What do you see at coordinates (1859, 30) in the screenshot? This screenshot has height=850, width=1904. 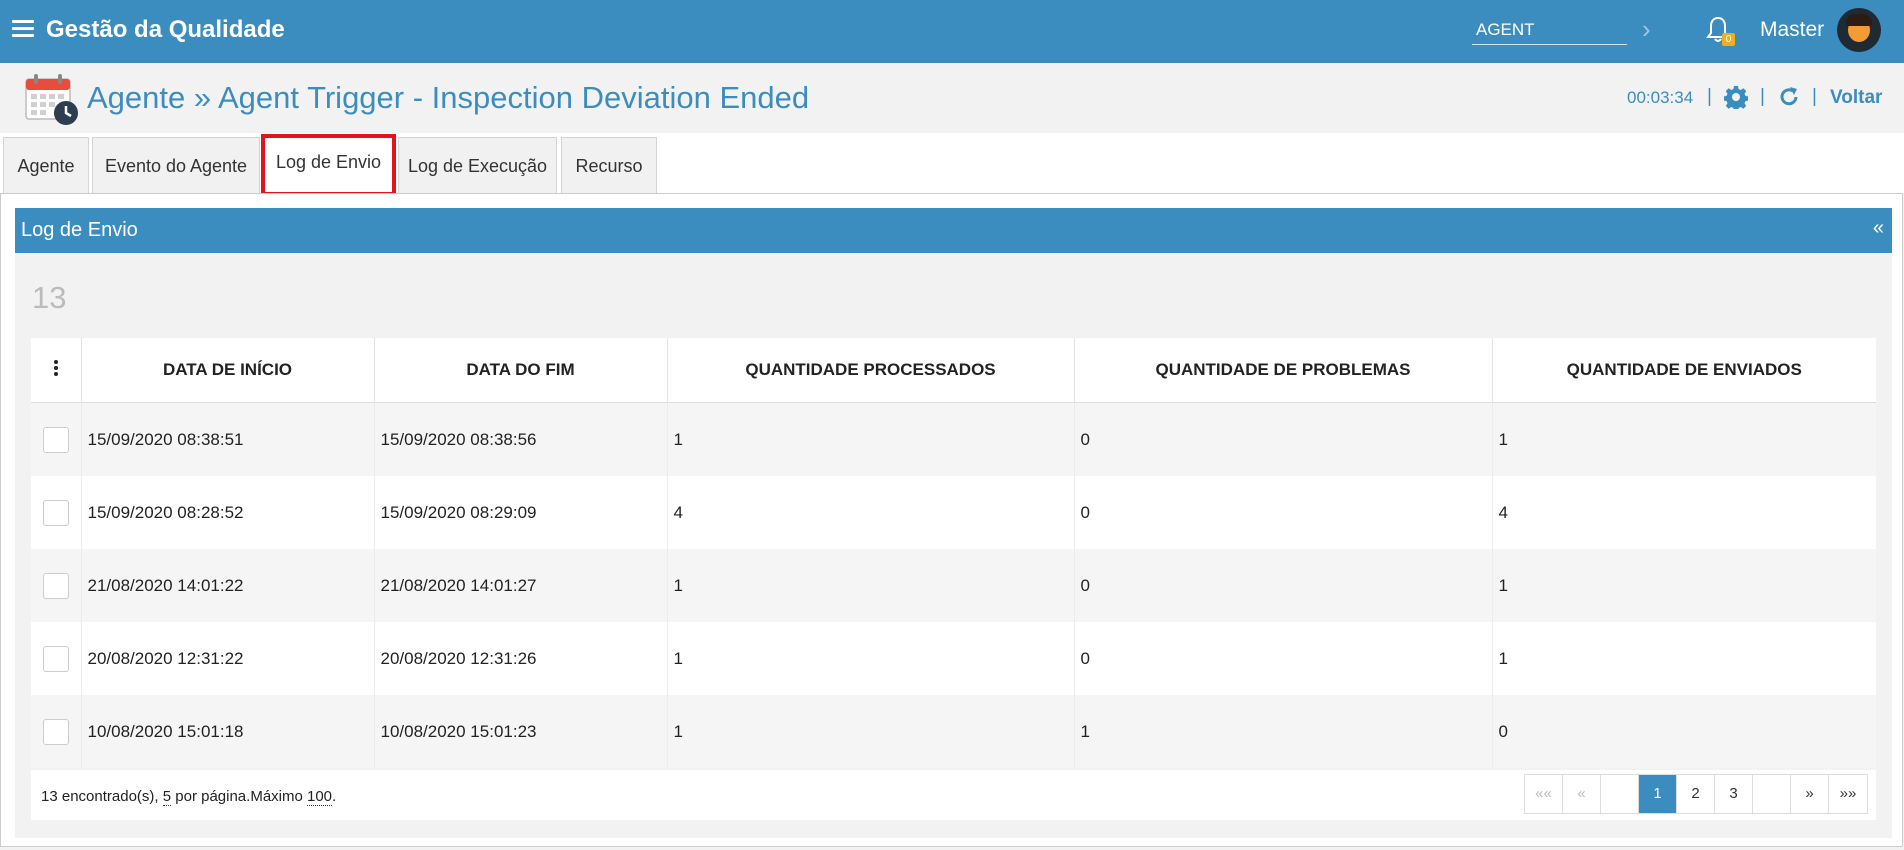 I see `avatar` at bounding box center [1859, 30].